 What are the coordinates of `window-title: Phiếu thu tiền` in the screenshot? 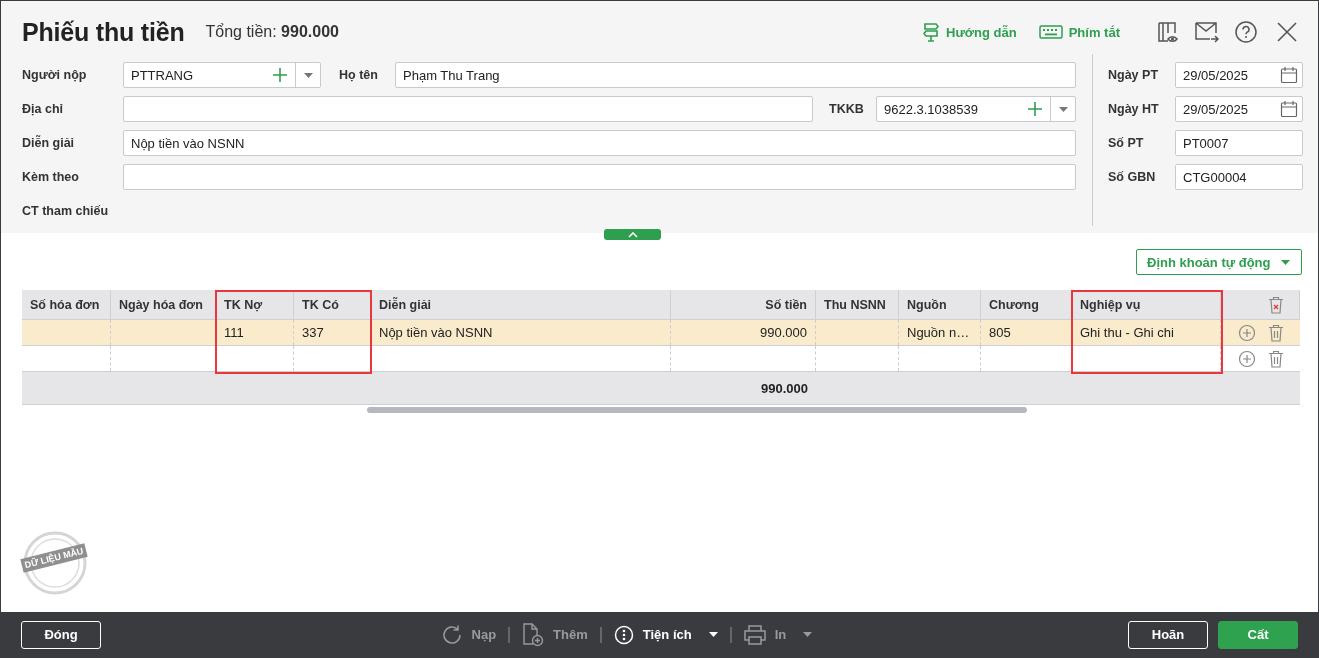 It's located at (103, 32).